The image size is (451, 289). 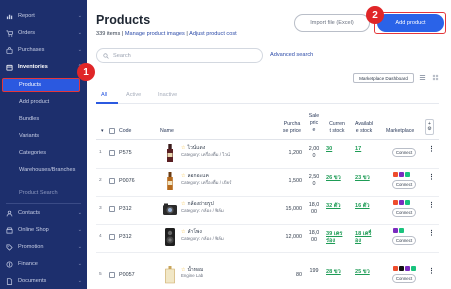 What do you see at coordinates (202, 210) in the screenshot?
I see `product-category: Category: กล้อง / ฟิล์ม` at bounding box center [202, 210].